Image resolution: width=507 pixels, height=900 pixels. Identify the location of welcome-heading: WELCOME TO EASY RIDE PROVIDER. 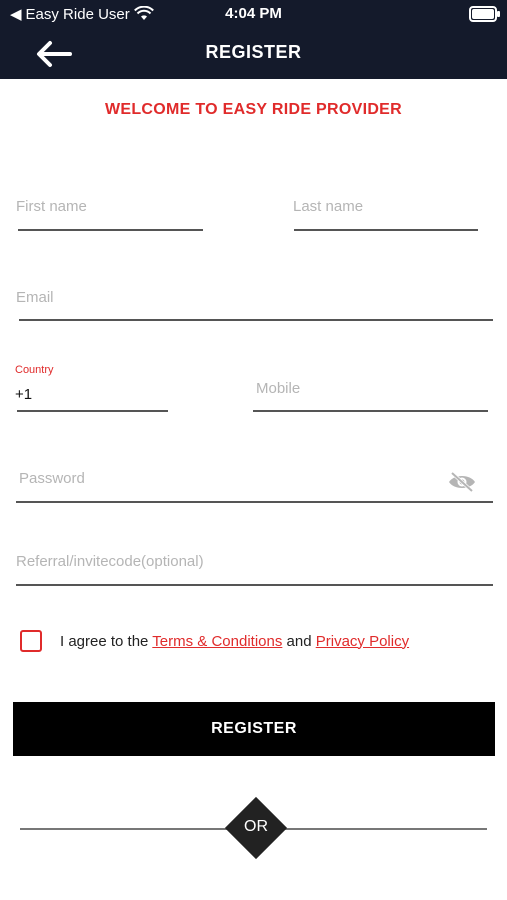
(253, 109).